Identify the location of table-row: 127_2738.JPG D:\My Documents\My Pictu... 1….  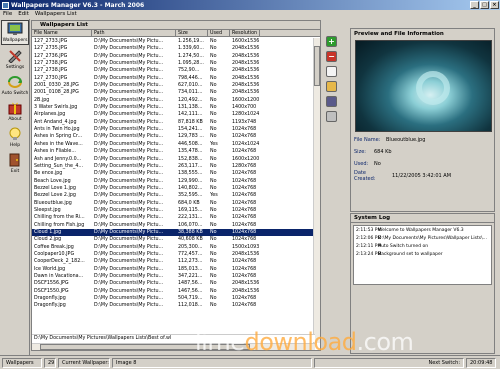
(173, 63).